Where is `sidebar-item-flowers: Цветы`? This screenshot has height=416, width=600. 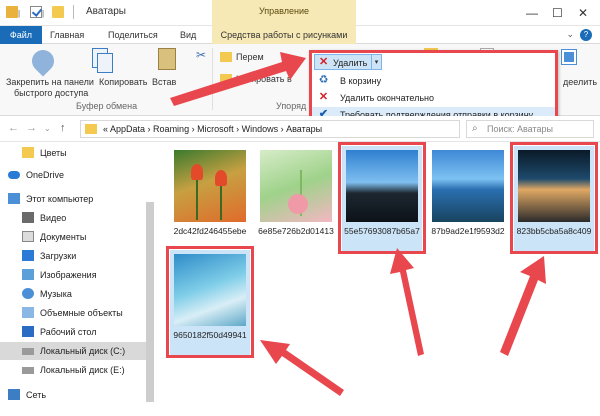
sidebar-item-flowers: Цветы is located at coordinates (75, 153).